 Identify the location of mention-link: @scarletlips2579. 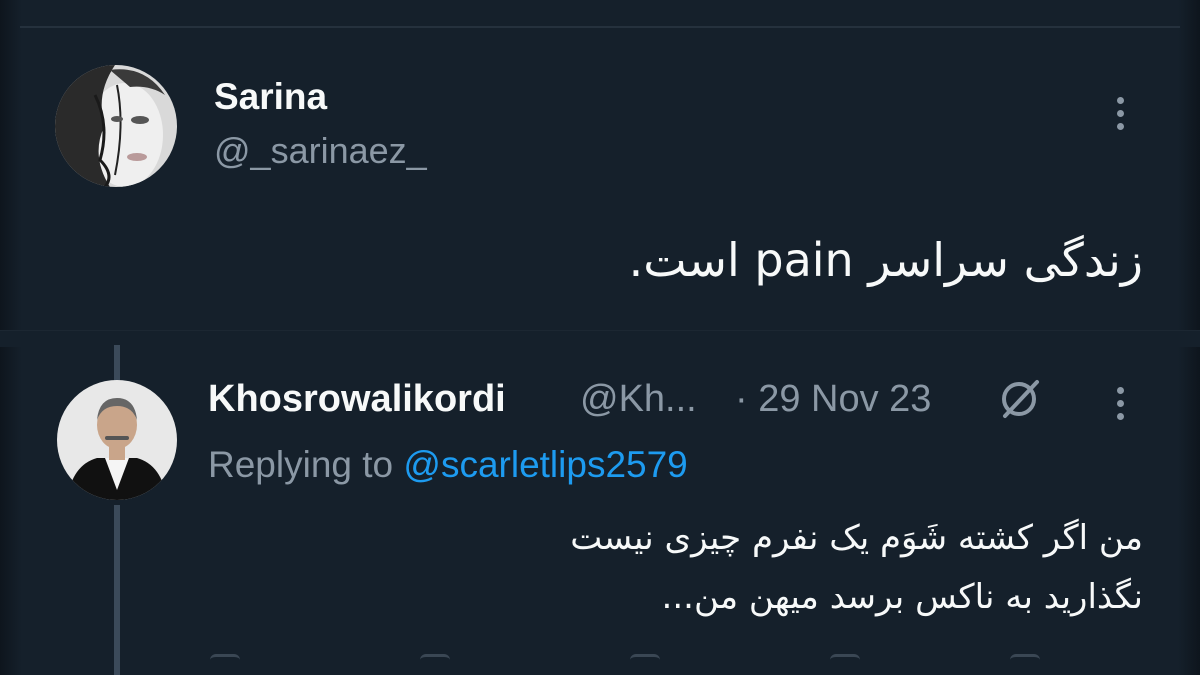
(545, 464).